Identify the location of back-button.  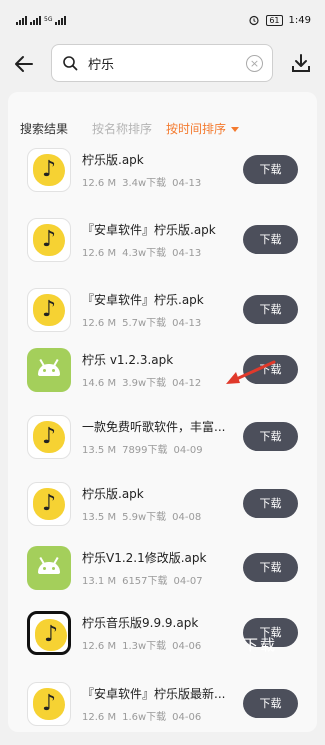
(24, 63).